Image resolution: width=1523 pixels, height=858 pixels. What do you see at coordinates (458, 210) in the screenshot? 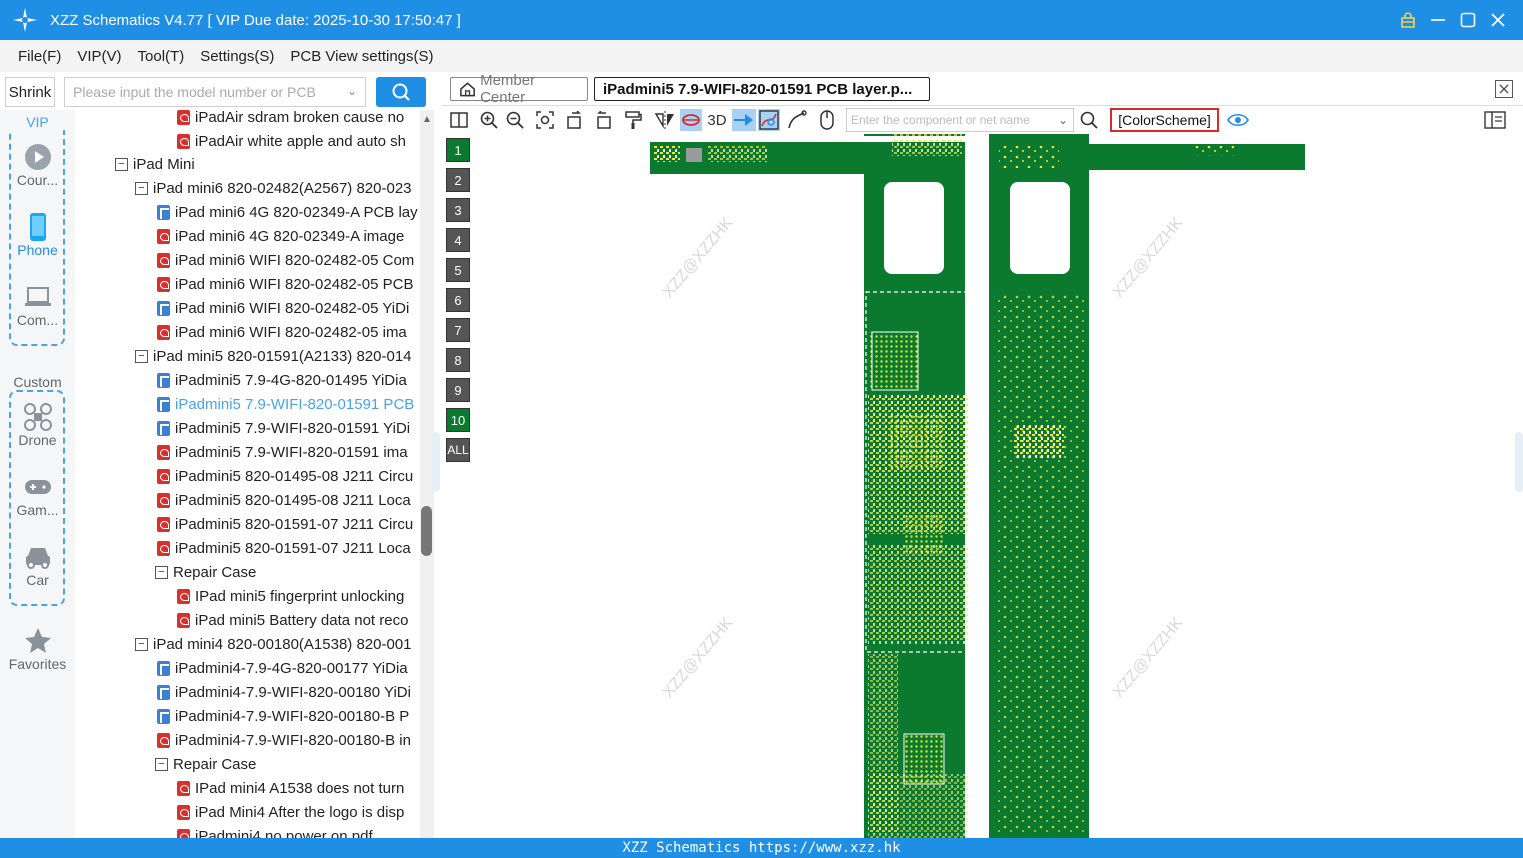
I see `layer-button-3: 3` at bounding box center [458, 210].